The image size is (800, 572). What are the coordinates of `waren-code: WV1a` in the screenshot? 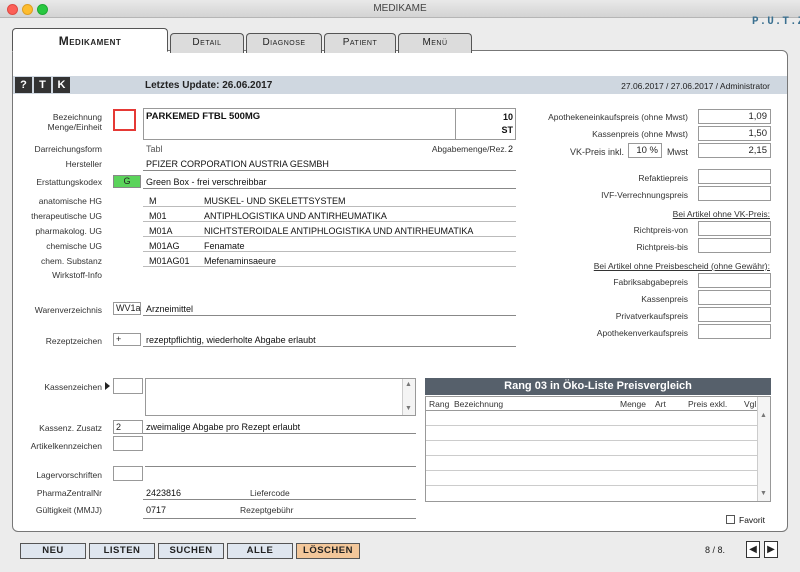 It's located at (127, 308).